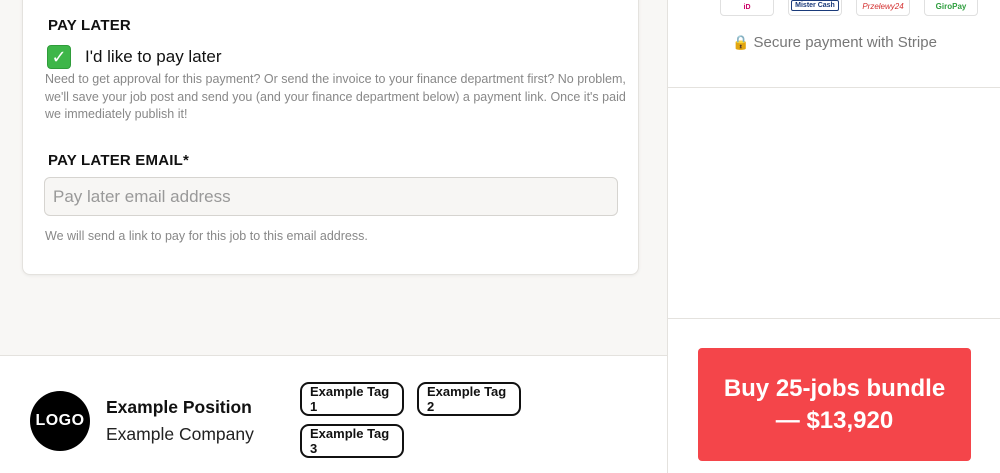  What do you see at coordinates (153, 57) in the screenshot?
I see `pay-later-checkbox-label: I'd like to pay later` at bounding box center [153, 57].